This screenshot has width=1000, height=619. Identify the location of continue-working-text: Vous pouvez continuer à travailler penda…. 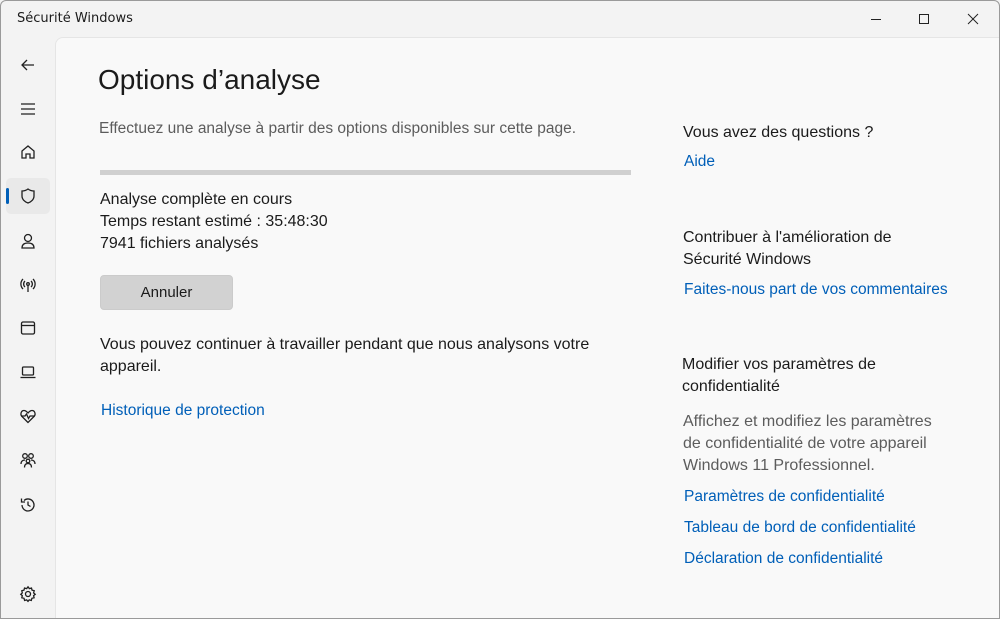
(345, 355).